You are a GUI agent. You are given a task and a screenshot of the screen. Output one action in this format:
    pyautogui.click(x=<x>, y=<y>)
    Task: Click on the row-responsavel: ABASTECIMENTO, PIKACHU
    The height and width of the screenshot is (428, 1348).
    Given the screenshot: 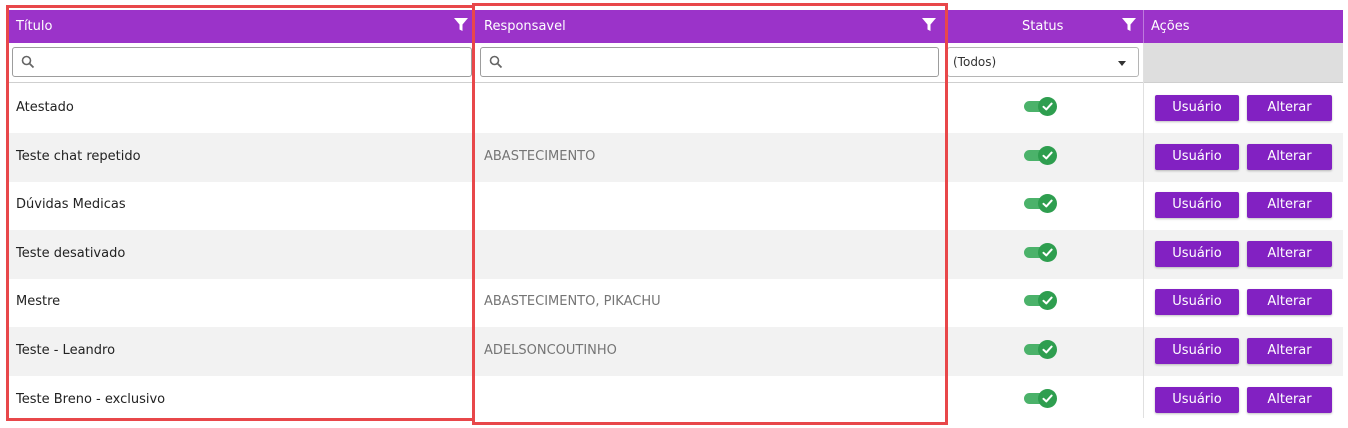 What is the action you would take?
    pyautogui.click(x=572, y=302)
    